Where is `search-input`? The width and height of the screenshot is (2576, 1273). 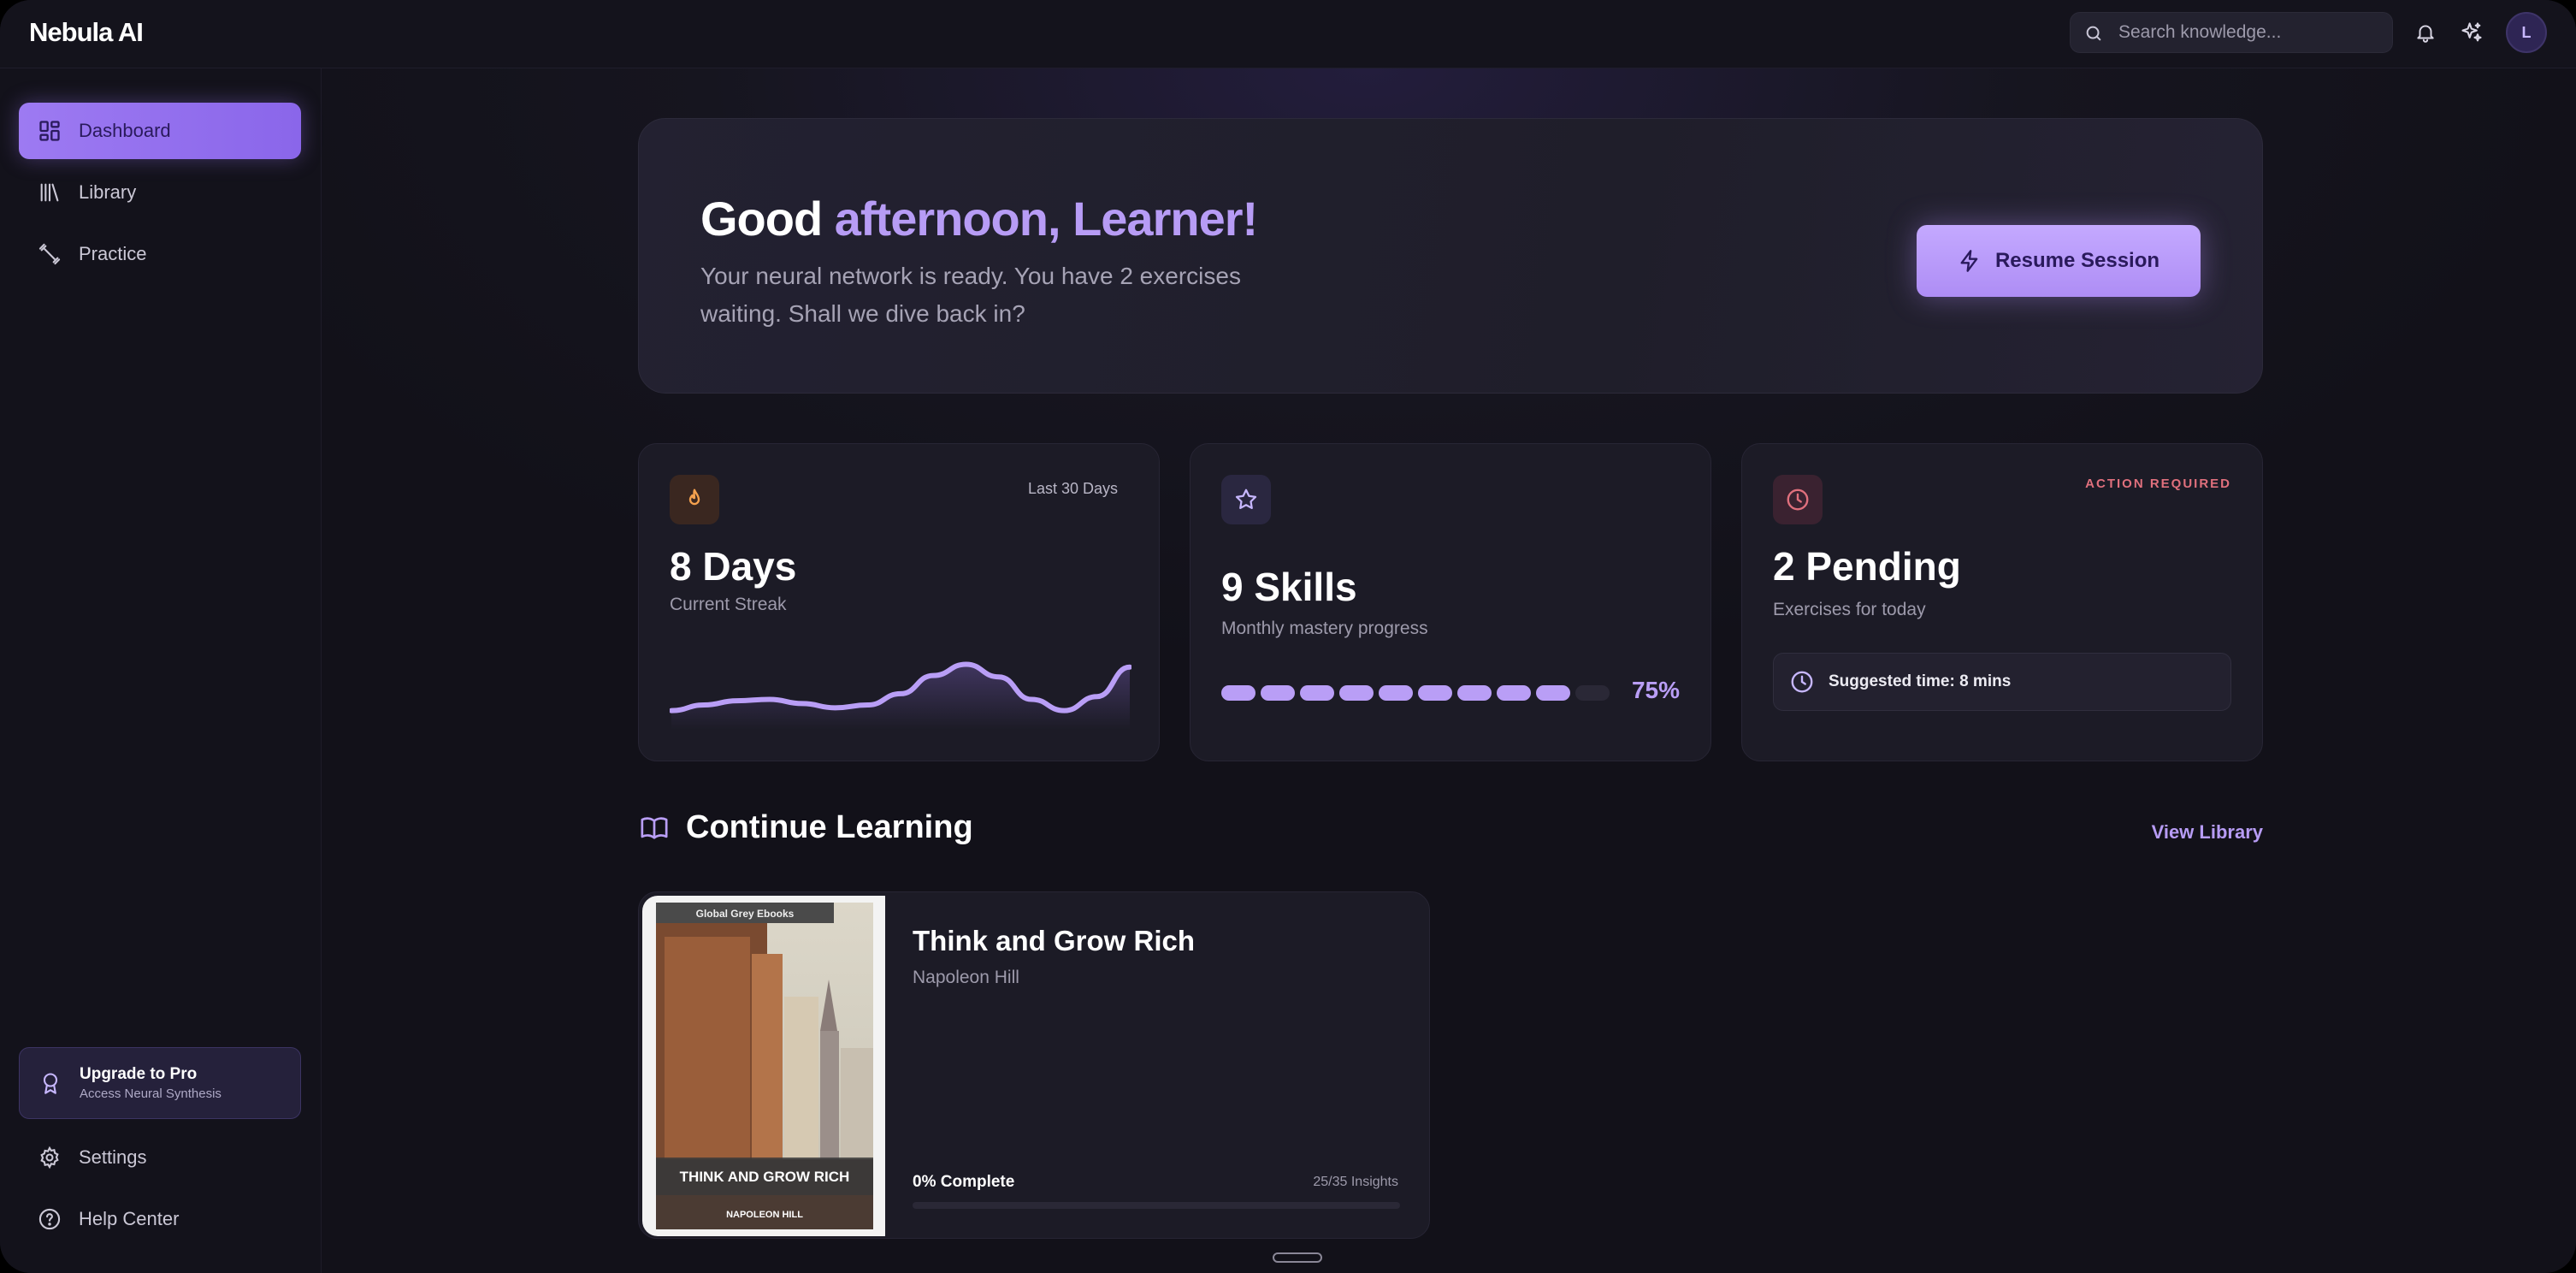 search-input is located at coordinates (2251, 32).